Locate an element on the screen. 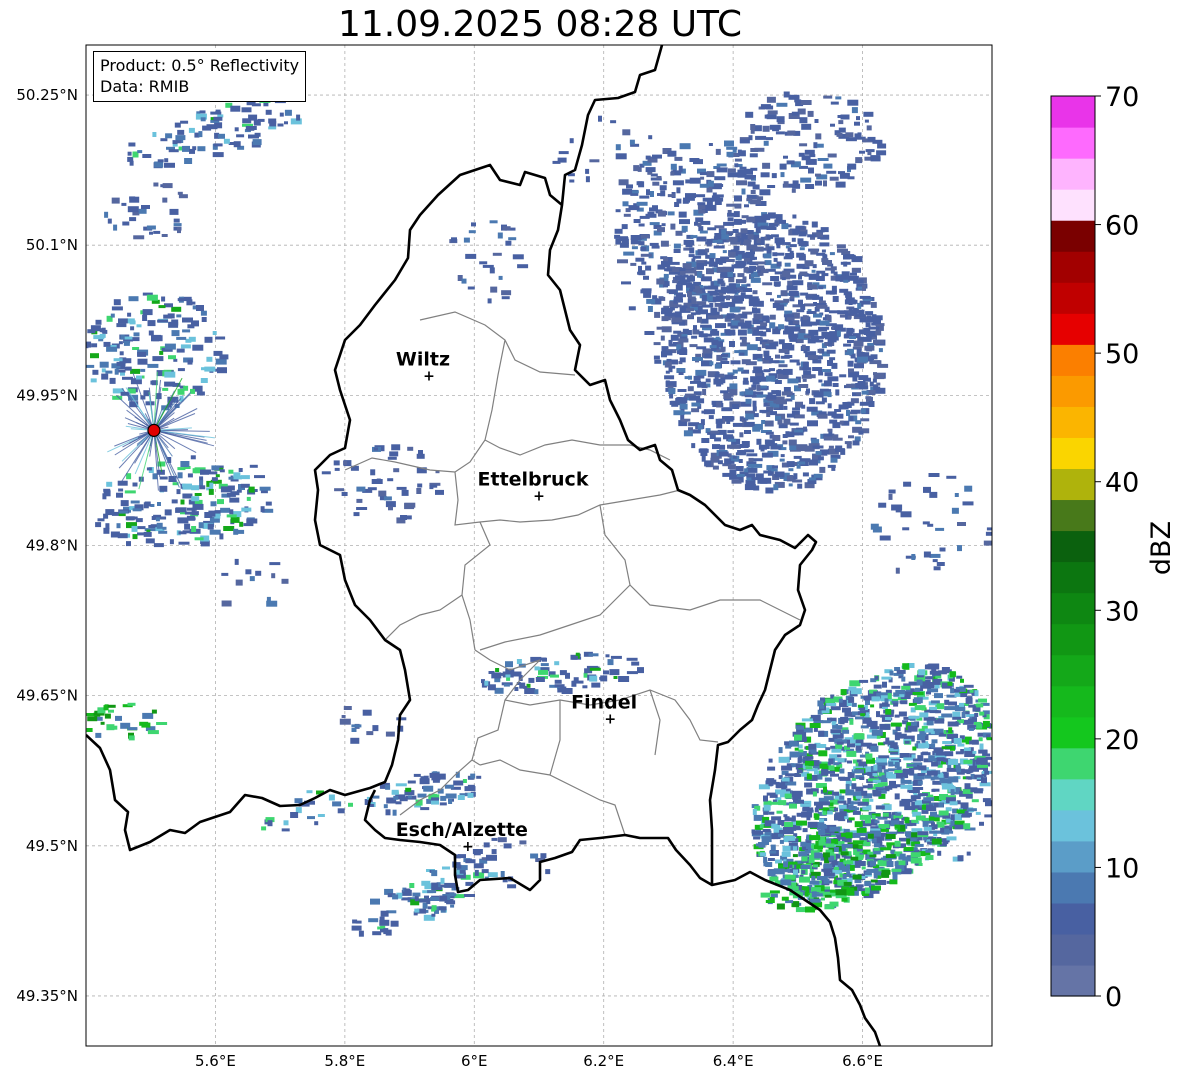  lon-tick-label: 6.4°E is located at coordinates (733, 1061).